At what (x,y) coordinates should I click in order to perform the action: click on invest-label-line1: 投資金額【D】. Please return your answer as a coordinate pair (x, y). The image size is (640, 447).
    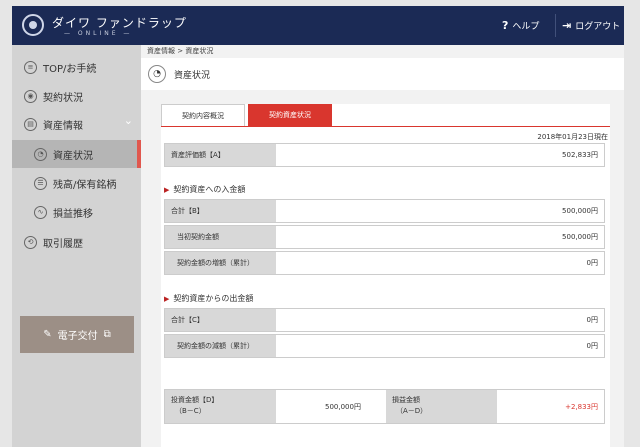
    Looking at the image, I should click on (195, 400).